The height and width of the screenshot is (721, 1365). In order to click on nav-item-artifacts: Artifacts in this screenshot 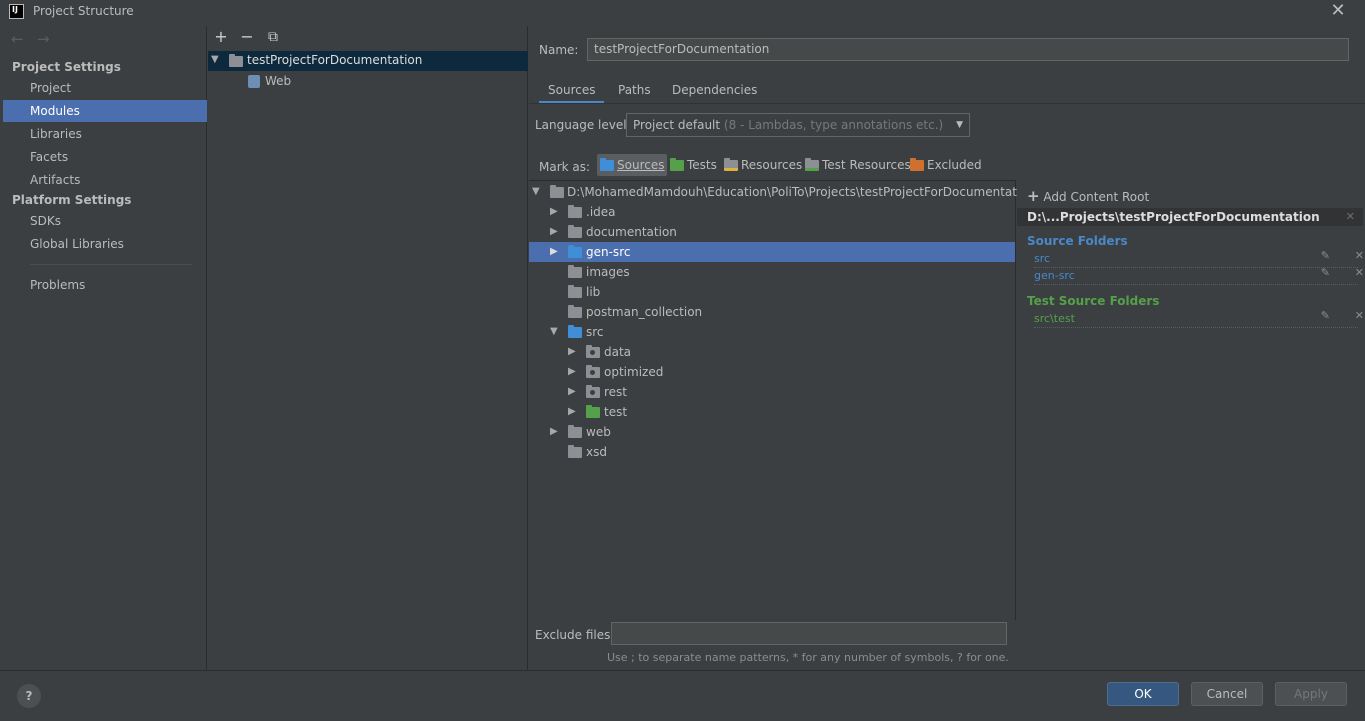, I will do `click(105, 180)`.